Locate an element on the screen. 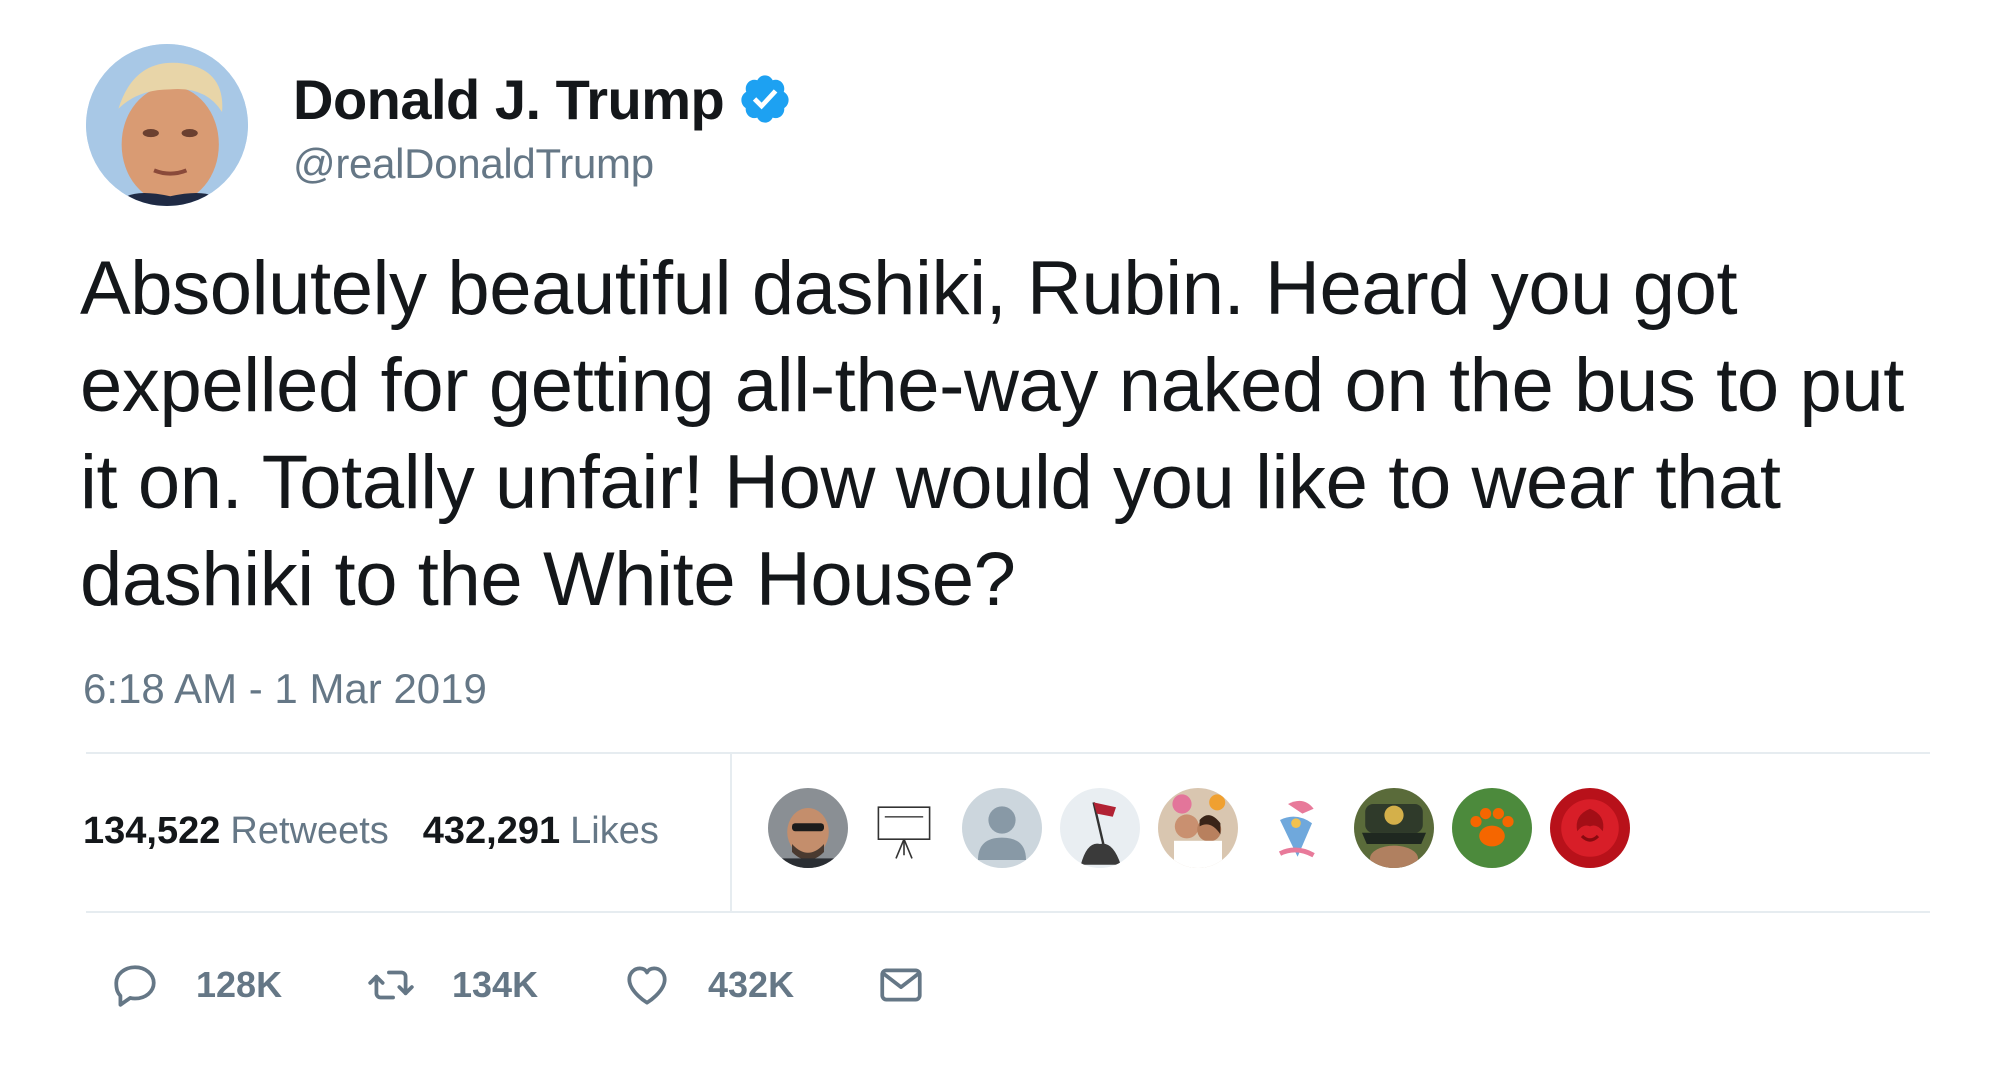 This screenshot has width=2000, height=1068. military-cap-icon is located at coordinates (1394, 828).